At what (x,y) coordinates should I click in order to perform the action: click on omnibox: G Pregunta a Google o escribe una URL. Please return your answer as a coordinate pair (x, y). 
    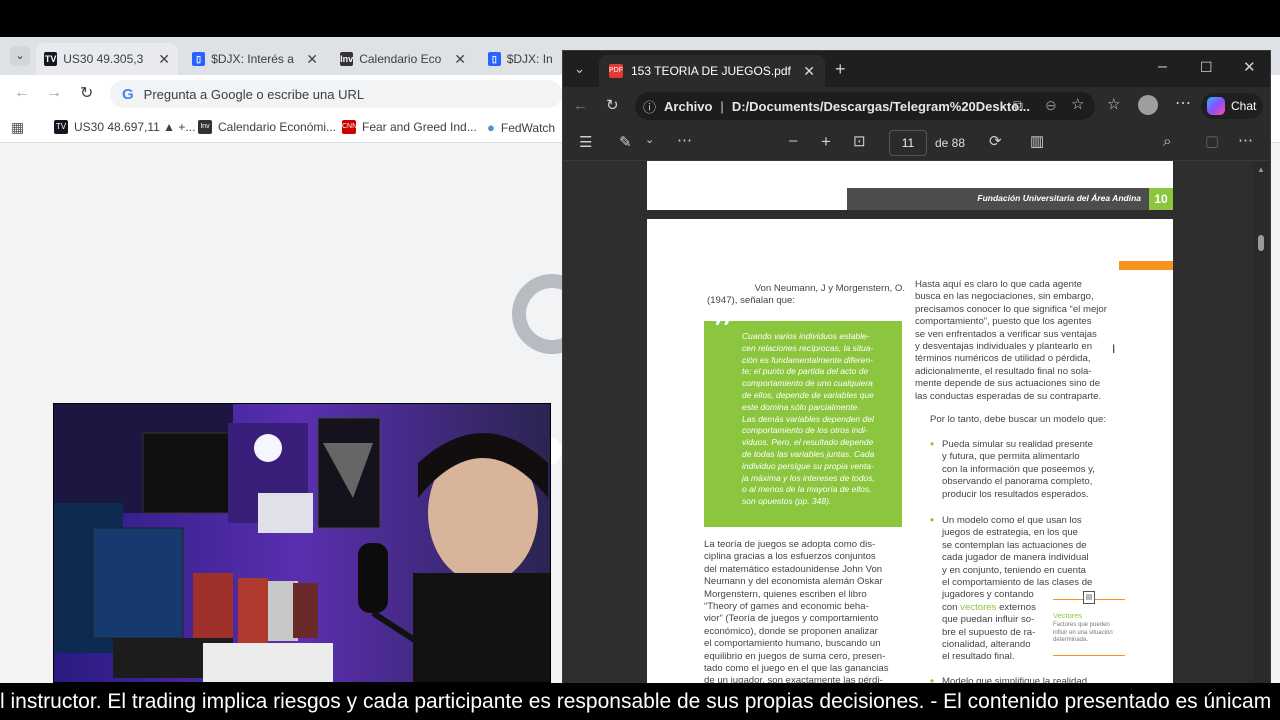
    Looking at the image, I should click on (336, 94).